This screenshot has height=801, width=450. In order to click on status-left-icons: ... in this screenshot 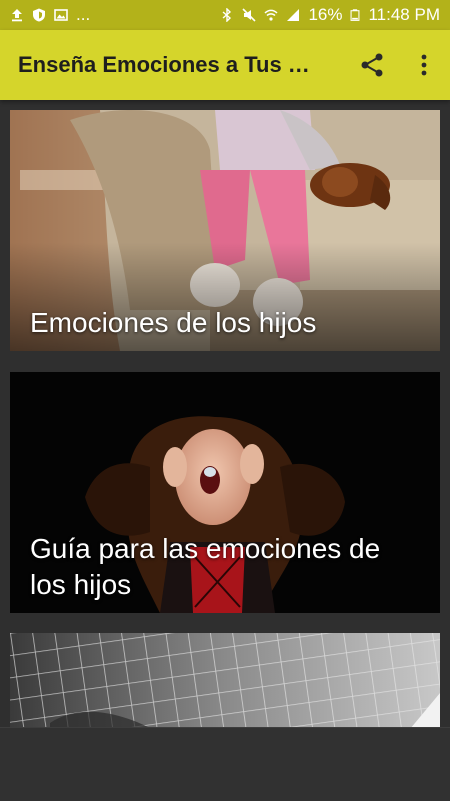, I will do `click(50, 15)`.